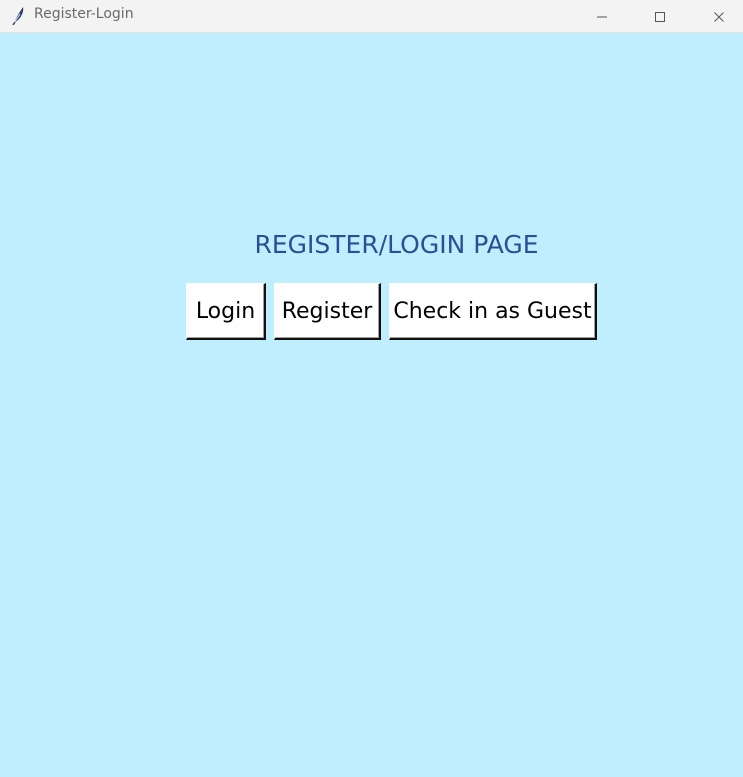 The width and height of the screenshot is (743, 777). I want to click on title-bar: Register-Login, so click(371, 16).